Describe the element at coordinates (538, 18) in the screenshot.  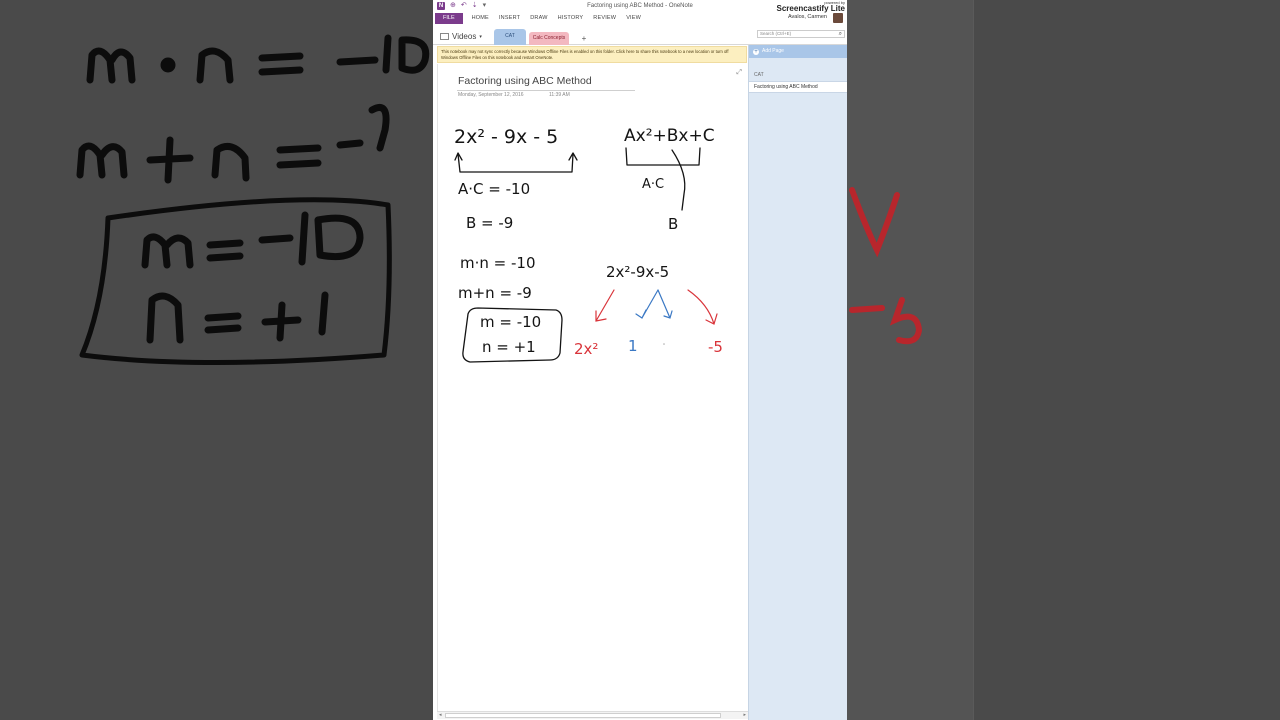
I see `tab-draw: DRAW` at that location.